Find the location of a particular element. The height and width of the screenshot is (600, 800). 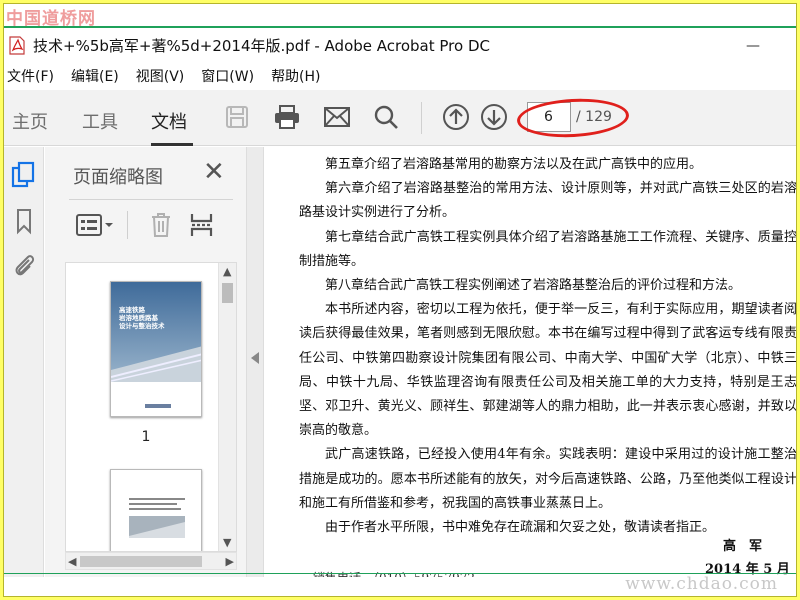

watermark-bottom: www.chdao.com is located at coordinates (701, 584).